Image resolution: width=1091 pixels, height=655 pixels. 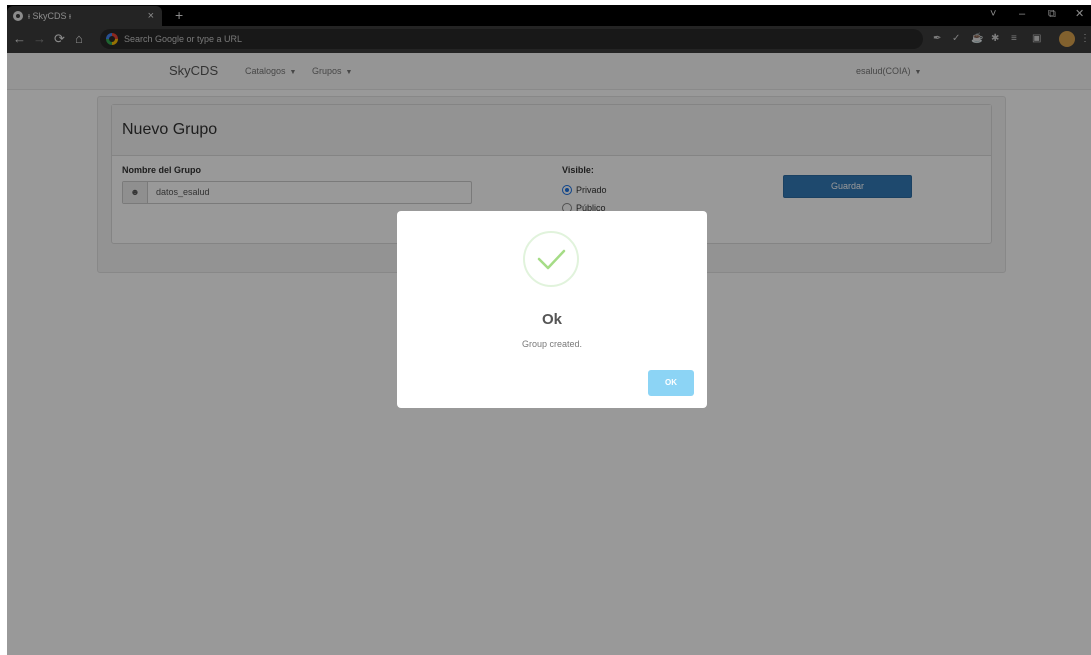 I want to click on dialog-title: Ok, so click(x=551, y=319).